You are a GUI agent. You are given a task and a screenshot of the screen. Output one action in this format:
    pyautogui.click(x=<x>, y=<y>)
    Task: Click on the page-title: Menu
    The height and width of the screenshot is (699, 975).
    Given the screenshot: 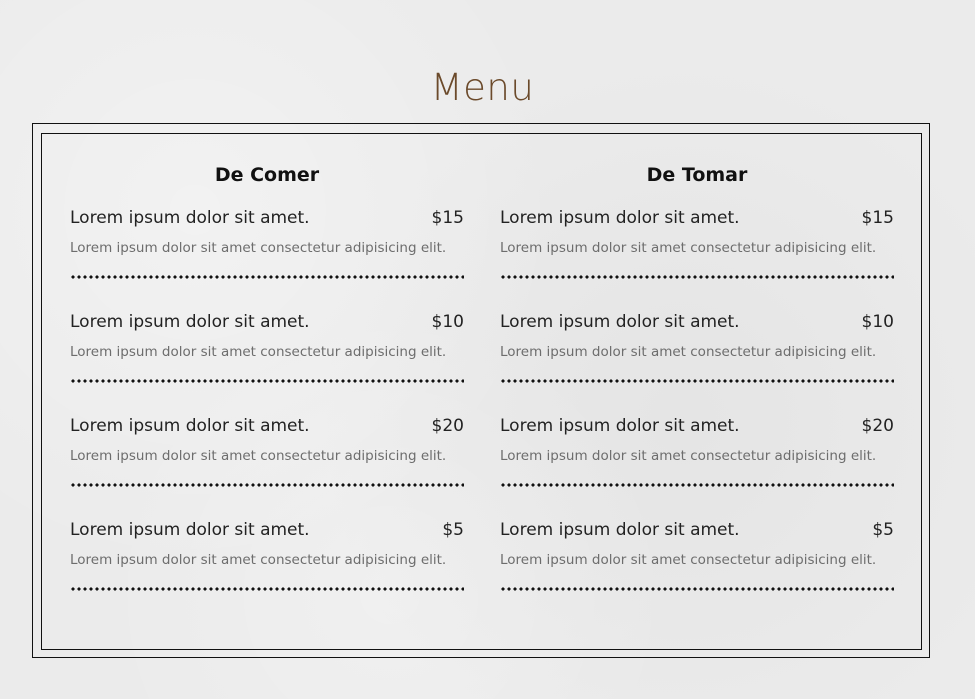 What is the action you would take?
    pyautogui.click(x=482, y=87)
    